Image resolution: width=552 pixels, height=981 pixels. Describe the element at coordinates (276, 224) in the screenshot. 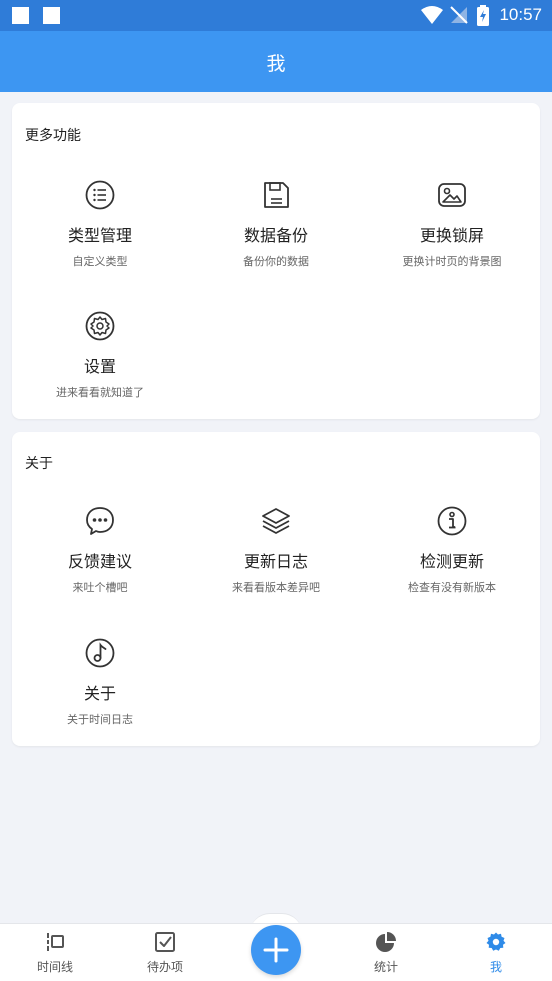

I see `data-backup-item: 数据备份 备份你的数据` at that location.